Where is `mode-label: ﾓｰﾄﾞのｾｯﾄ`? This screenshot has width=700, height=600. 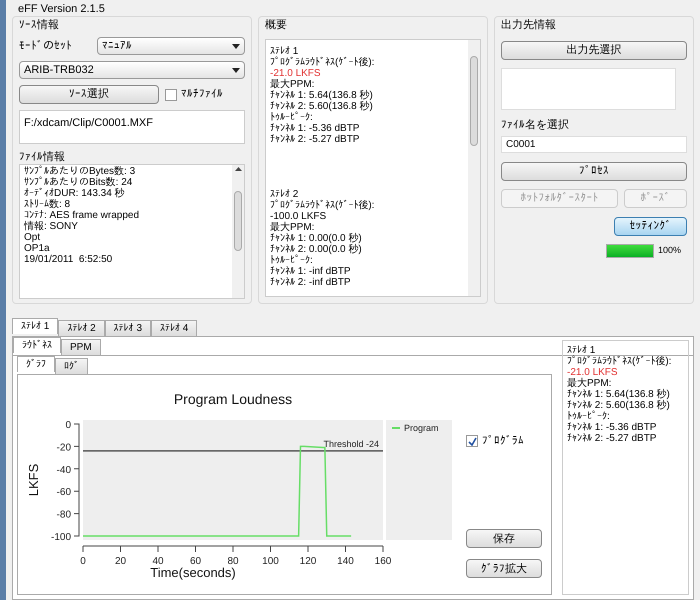 mode-label: ﾓｰﾄﾞのｾｯﾄ is located at coordinates (46, 46).